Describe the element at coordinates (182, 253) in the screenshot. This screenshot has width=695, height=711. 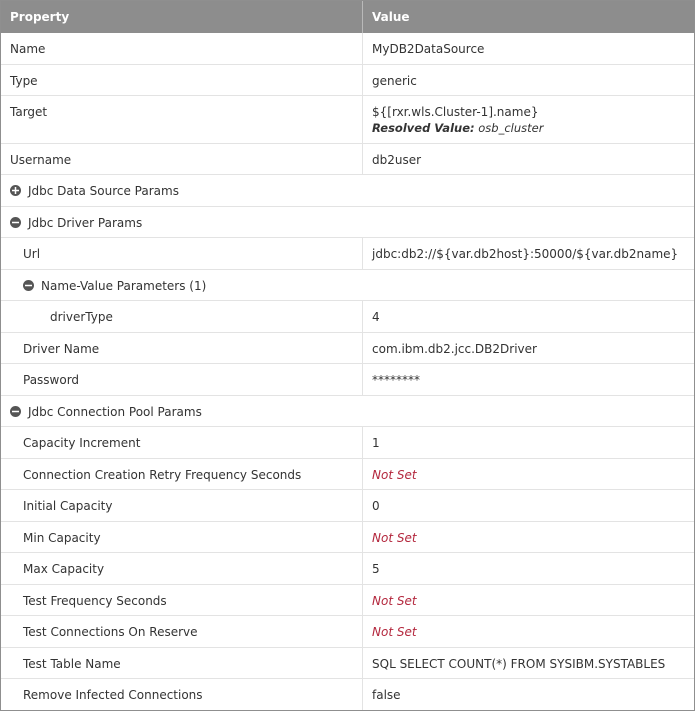
I see `property-label: Url` at that location.